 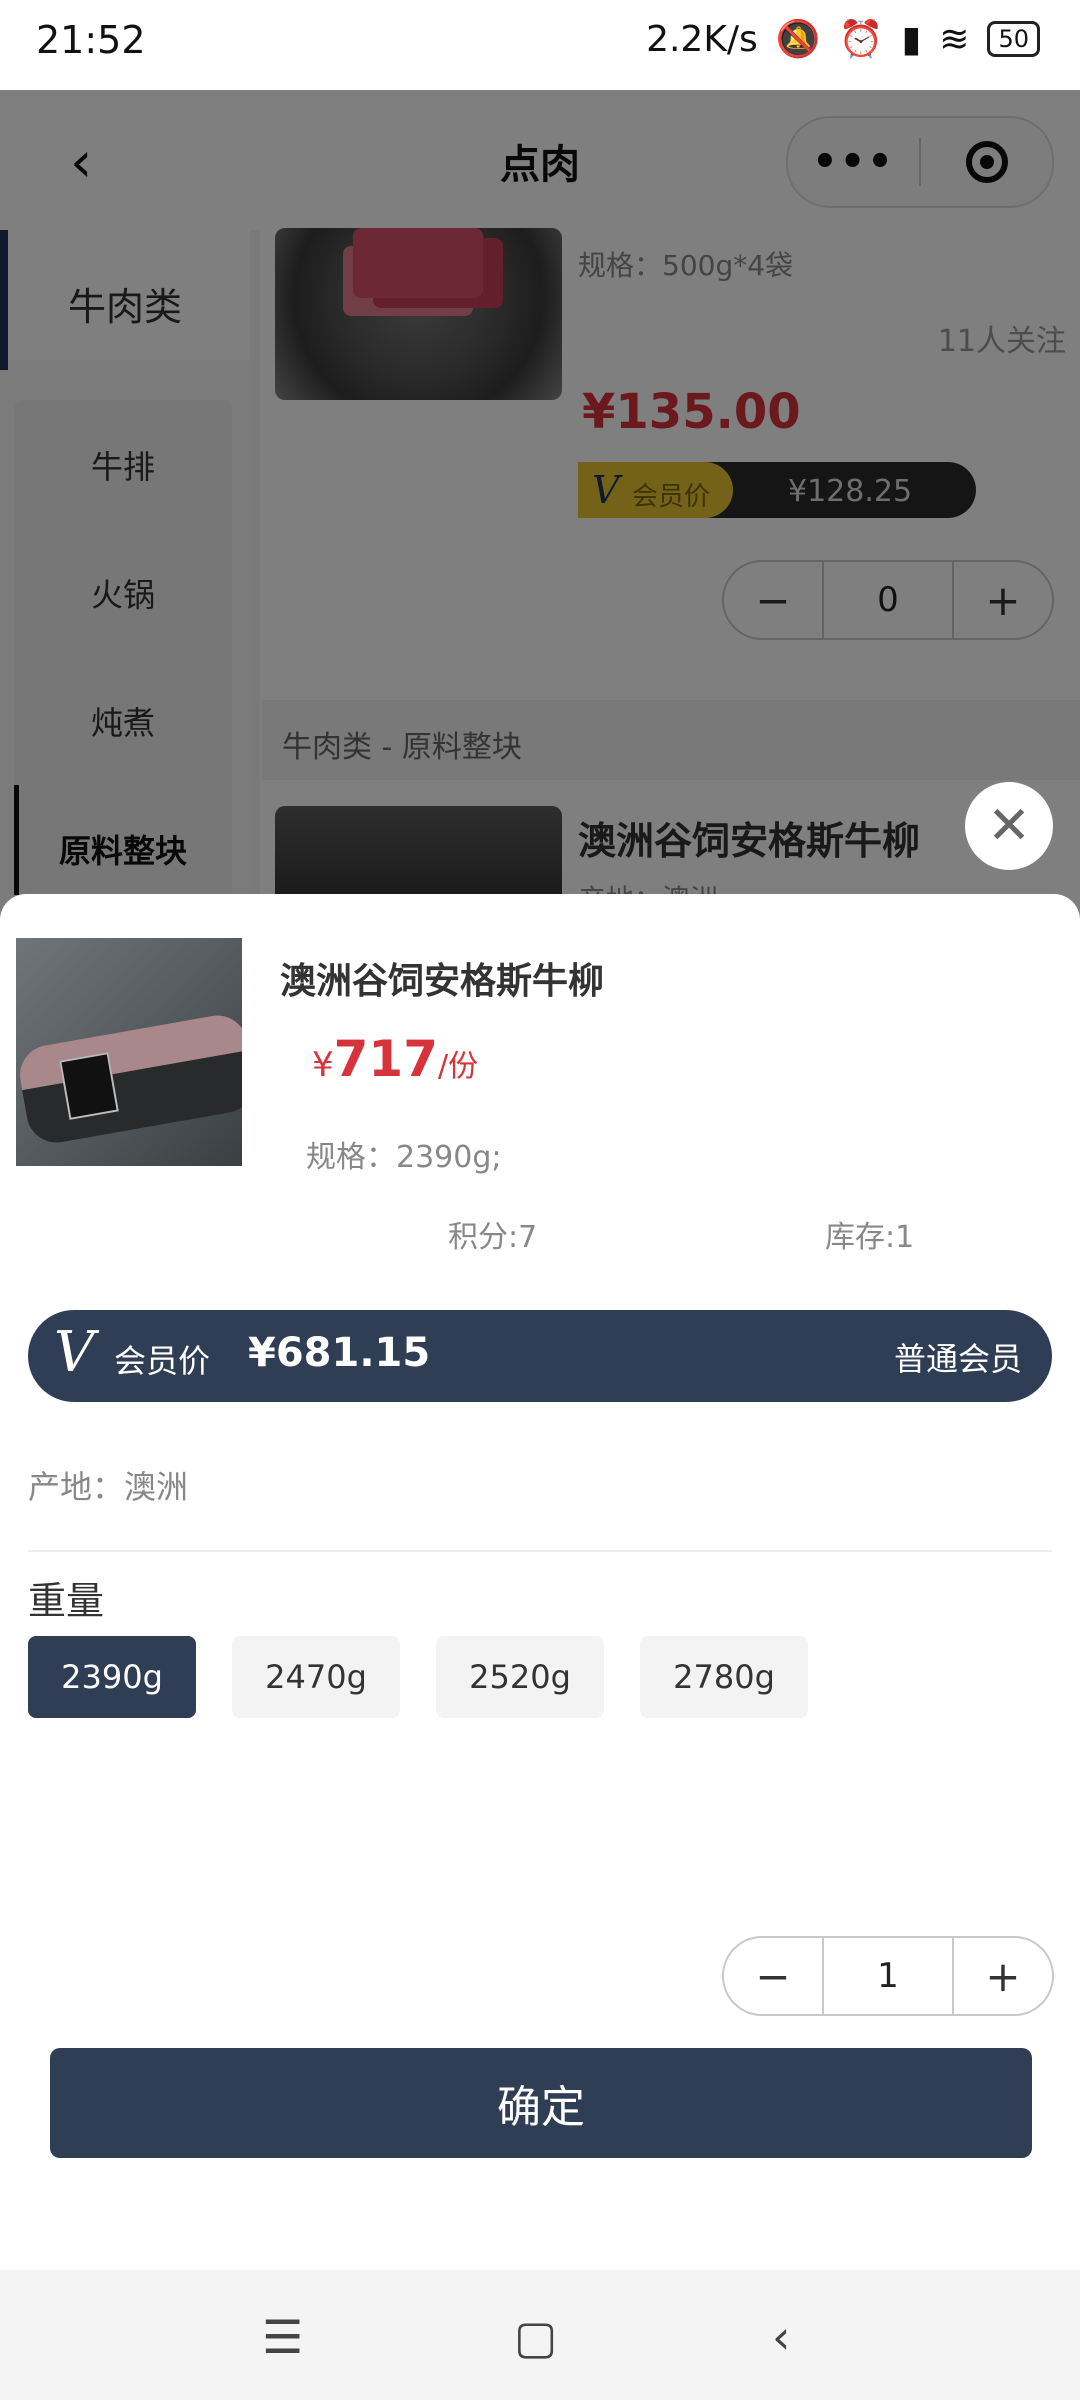 I want to click on member-price-value: ¥681.15, so click(x=339, y=1353).